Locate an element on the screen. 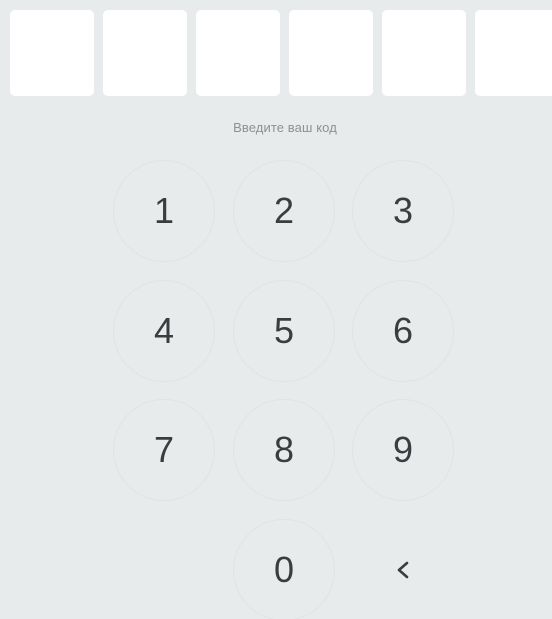 Image resolution: width=552 pixels, height=619 pixels. key-8-label: 8 is located at coordinates (284, 449).